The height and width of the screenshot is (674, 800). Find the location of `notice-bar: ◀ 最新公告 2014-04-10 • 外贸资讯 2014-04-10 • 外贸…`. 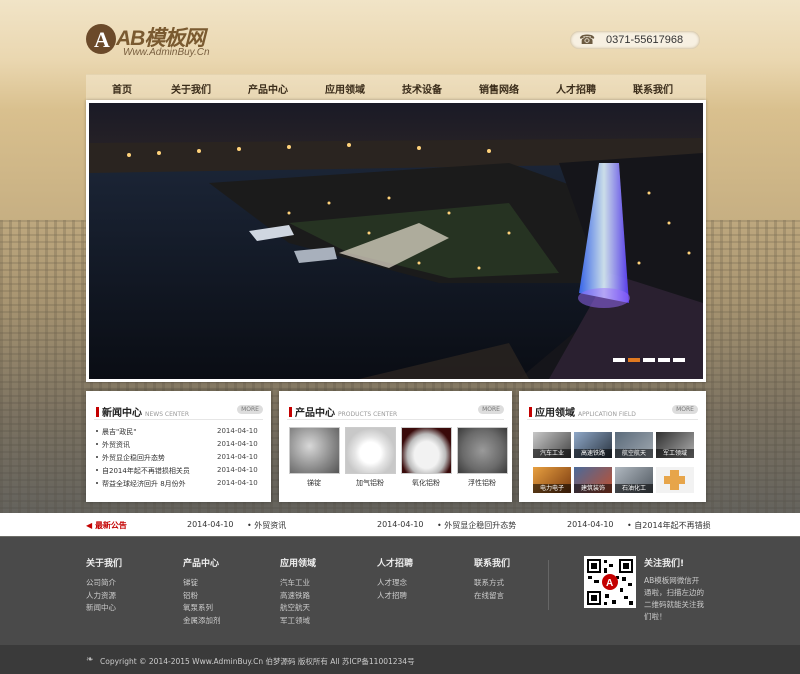

notice-bar: ◀ 最新公告 2014-04-10 • 外贸资讯 2014-04-10 • 外贸… is located at coordinates (400, 524).